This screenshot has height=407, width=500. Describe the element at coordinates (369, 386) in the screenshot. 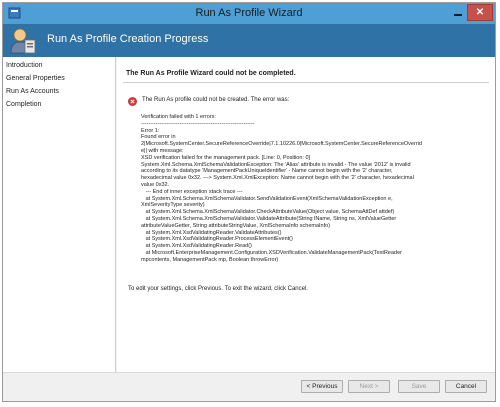

I see `next-button: Next >` at that location.